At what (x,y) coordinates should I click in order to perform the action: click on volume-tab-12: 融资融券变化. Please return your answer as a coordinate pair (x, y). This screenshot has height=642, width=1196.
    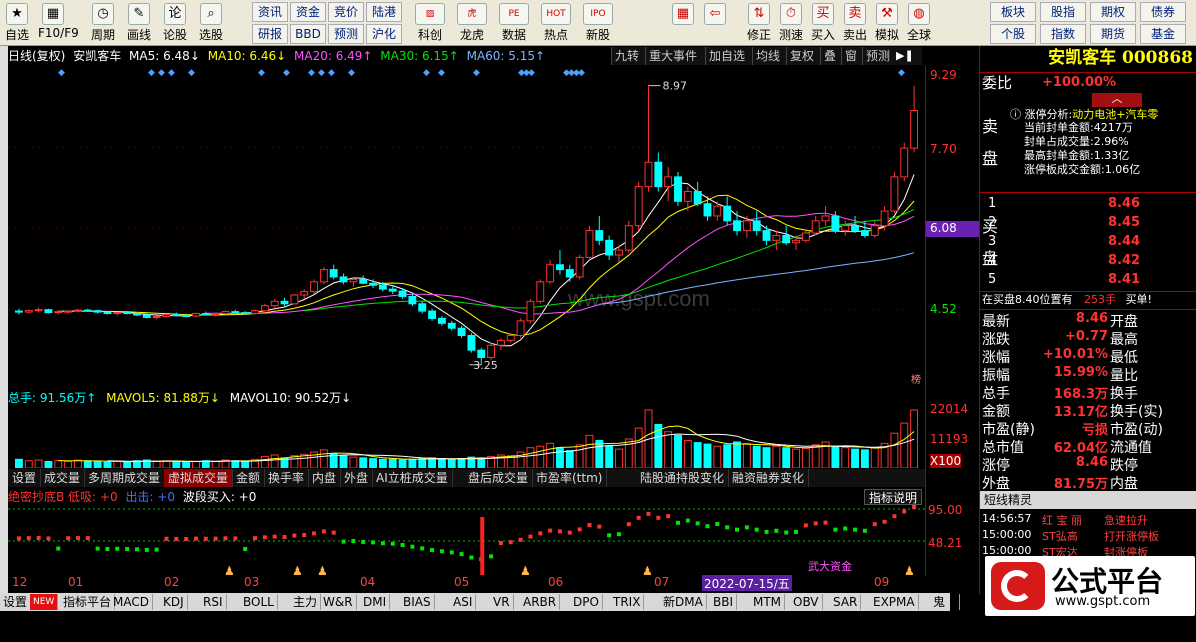
    Looking at the image, I should click on (769, 478).